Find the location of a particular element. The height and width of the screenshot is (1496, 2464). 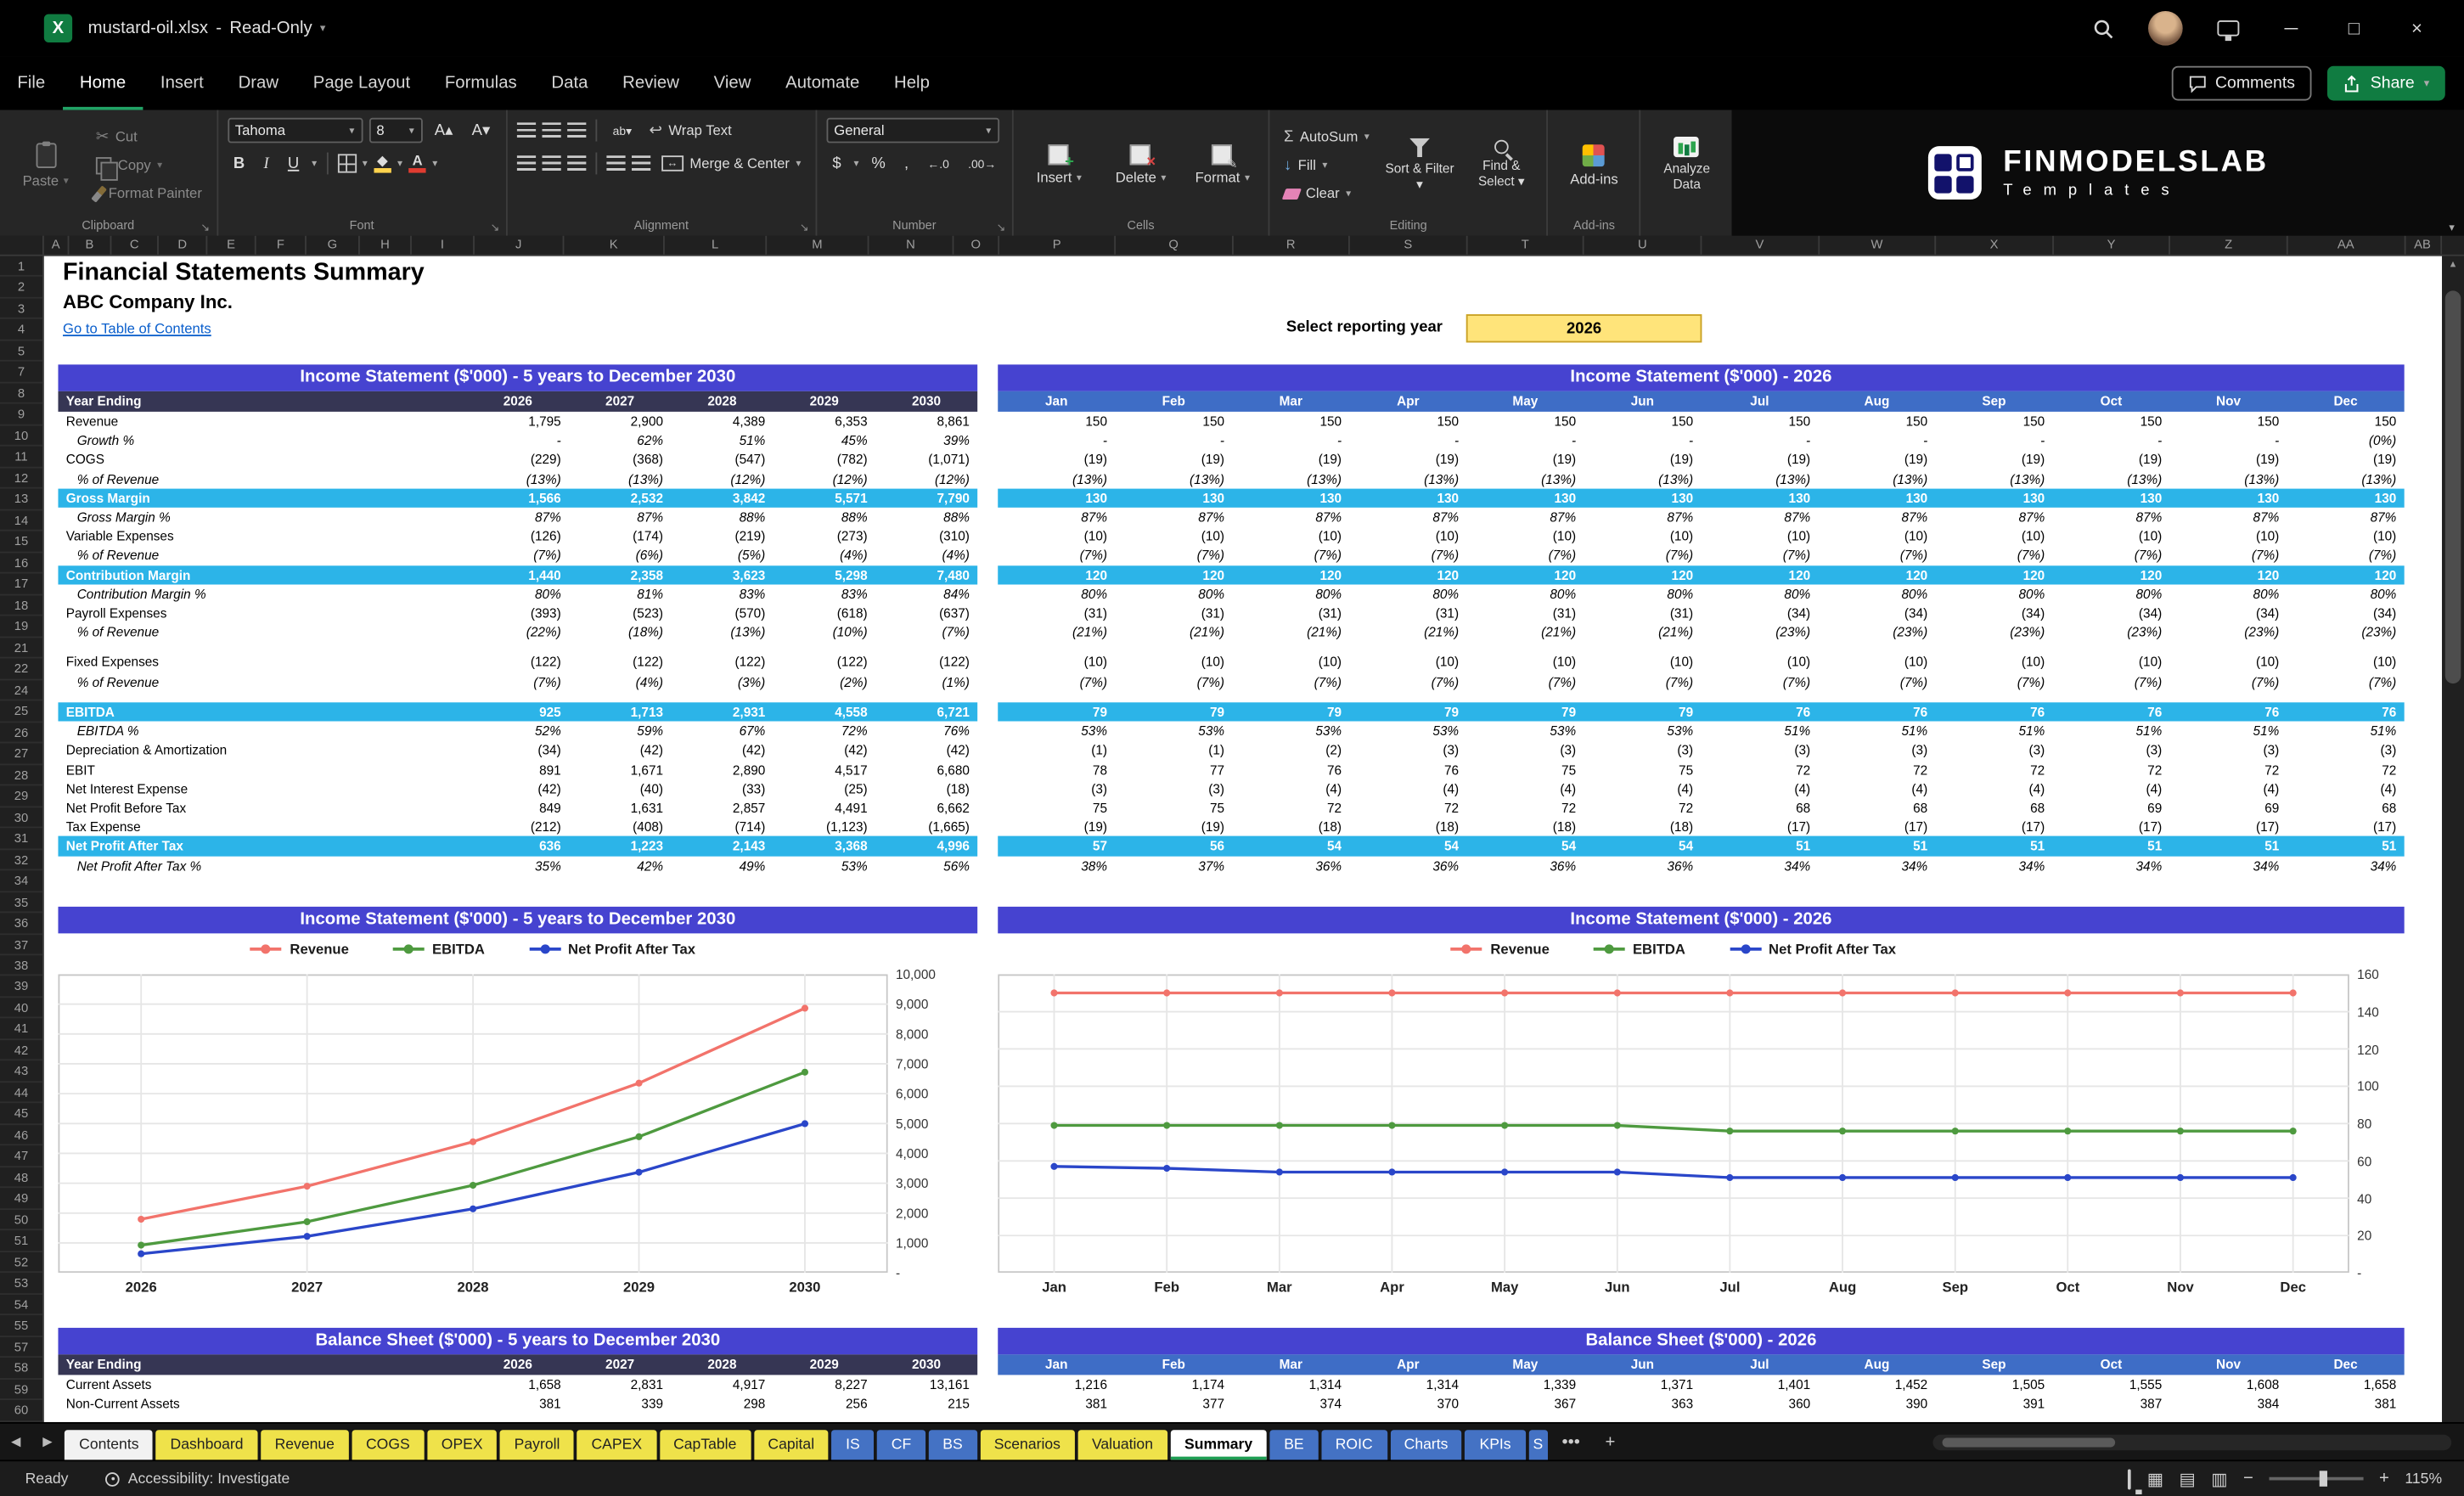

fill-color-button: ◆ is located at coordinates (382, 163).